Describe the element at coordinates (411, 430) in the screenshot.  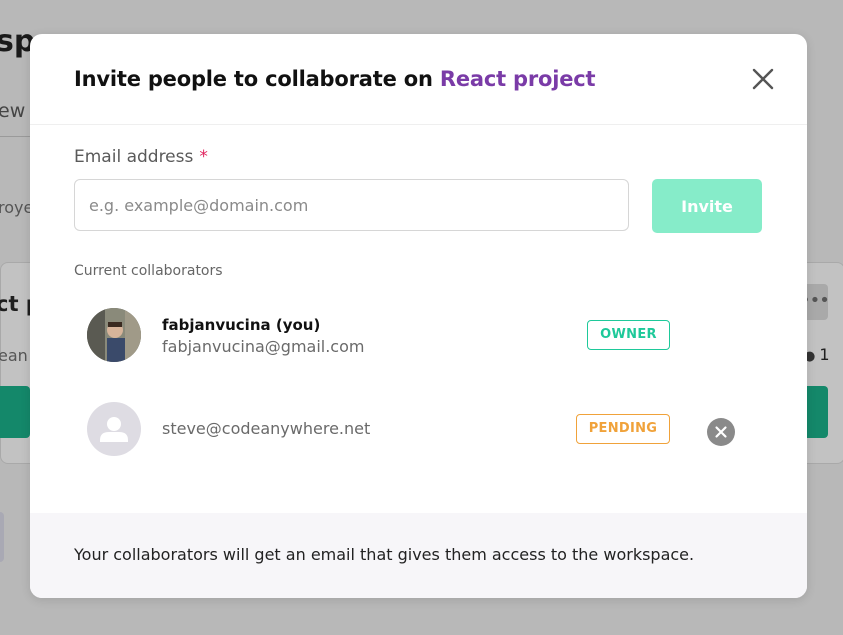
I see `collaborator-row: steve@codeanywhere.net PENDING` at that location.